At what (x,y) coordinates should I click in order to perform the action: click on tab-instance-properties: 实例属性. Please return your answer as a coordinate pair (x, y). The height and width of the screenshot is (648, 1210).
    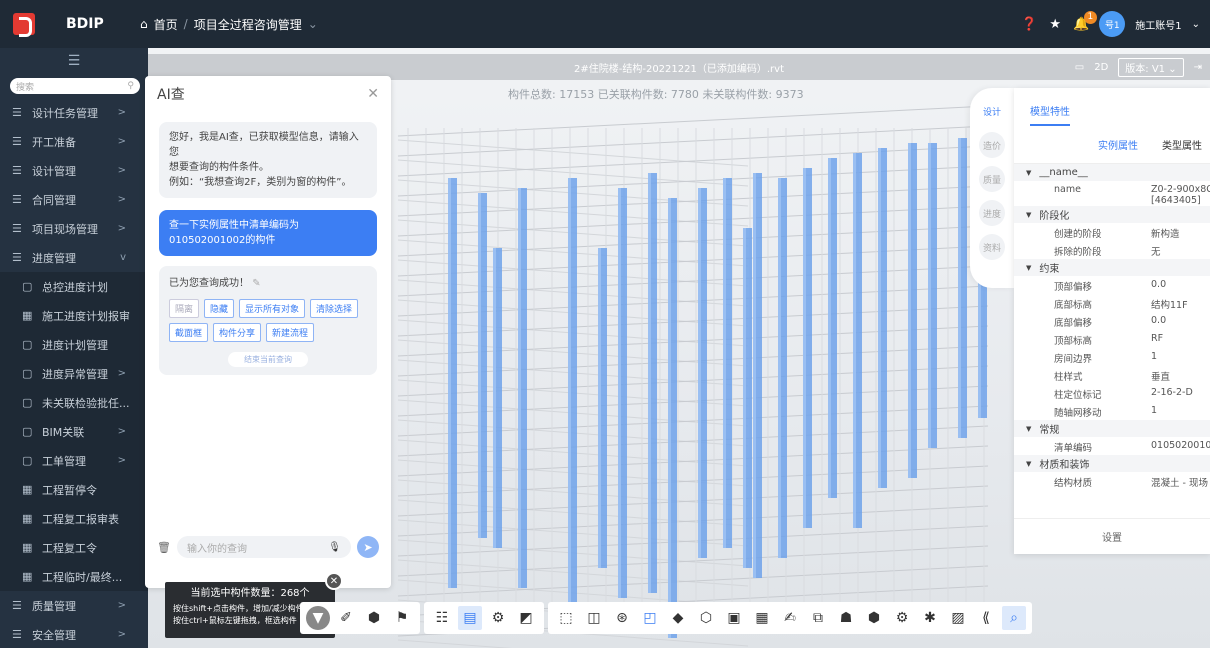
    Looking at the image, I should click on (1118, 144).